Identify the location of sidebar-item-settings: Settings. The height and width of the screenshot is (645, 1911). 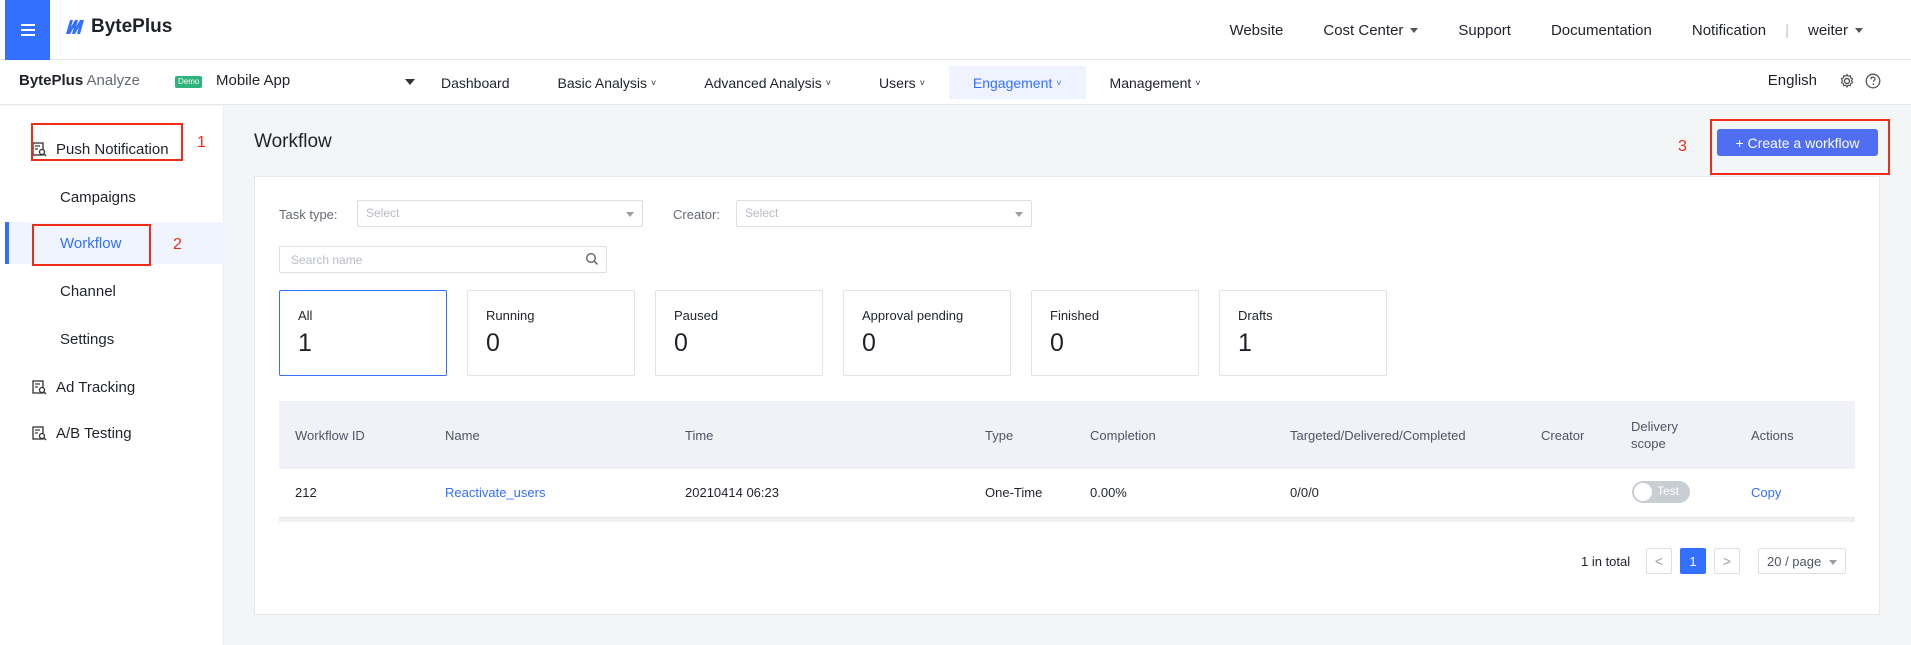
(114, 339).